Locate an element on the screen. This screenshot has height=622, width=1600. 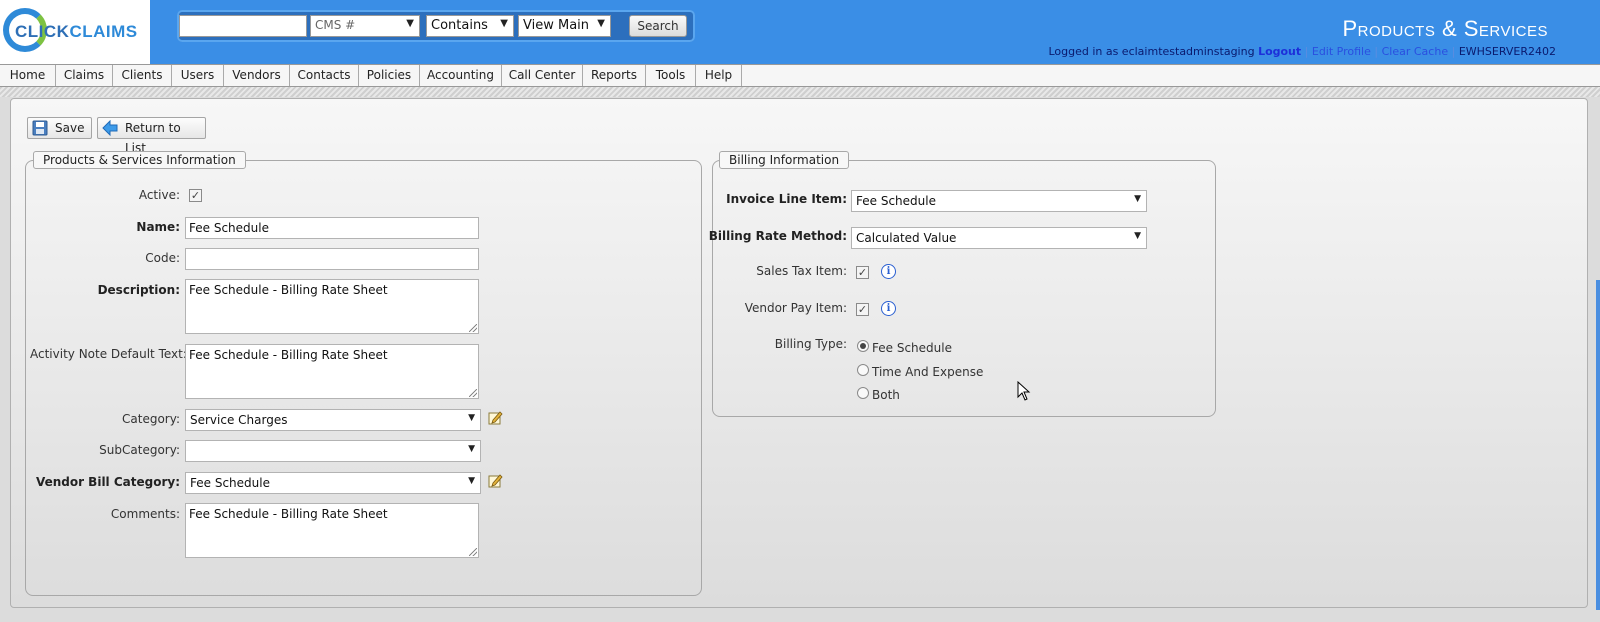
billing-type-option-time-and-expense: Time And Expense is located at coordinates (928, 372).